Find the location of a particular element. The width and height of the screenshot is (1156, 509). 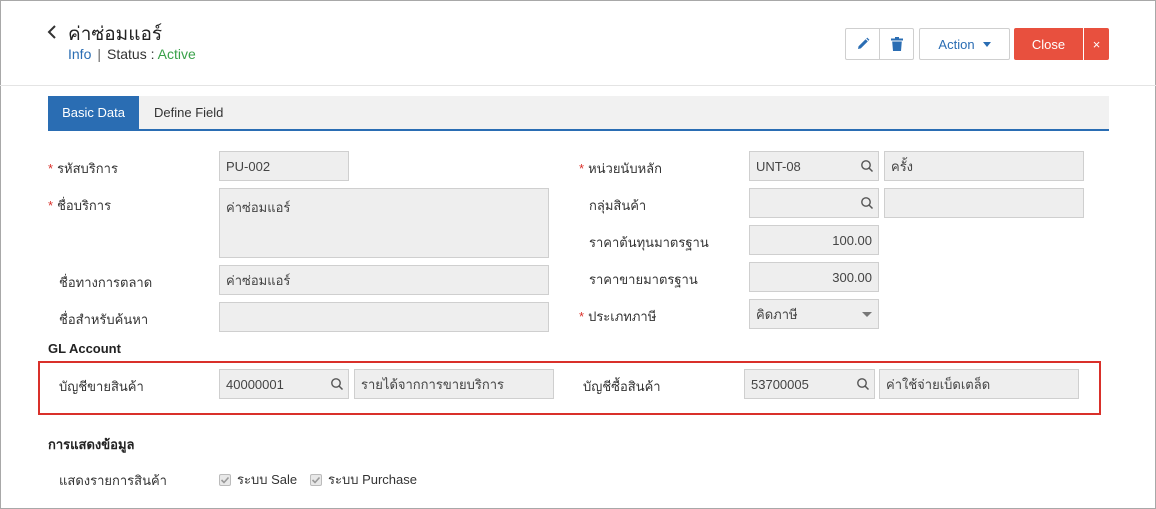

sales-account-code-field: 40000001 is located at coordinates (284, 384).